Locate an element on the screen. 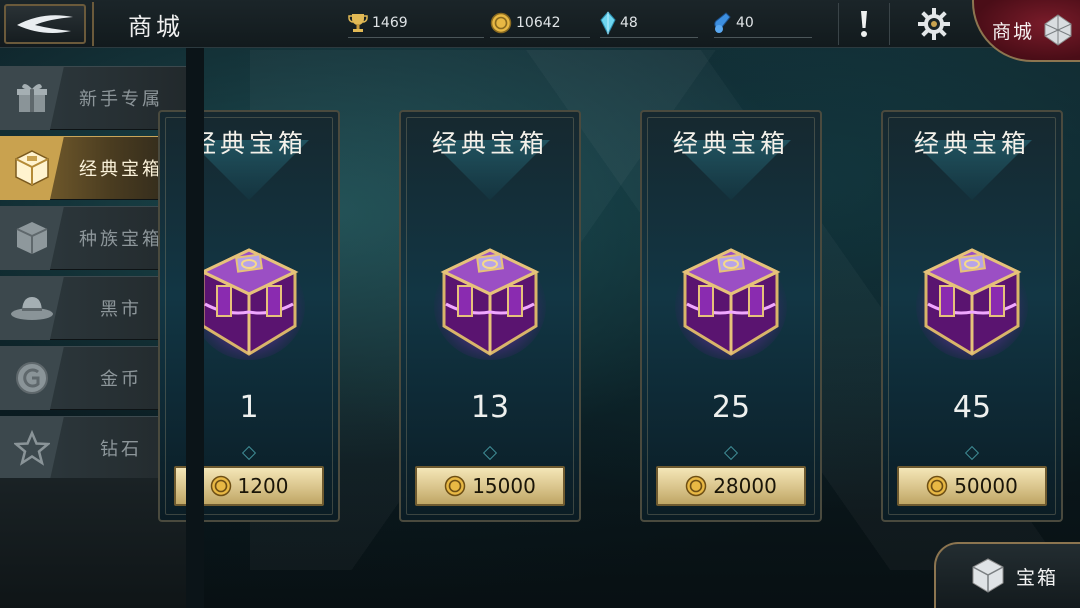  top-bar: 商城 1469 10642 48 40 商城 is located at coordinates (540, 31).